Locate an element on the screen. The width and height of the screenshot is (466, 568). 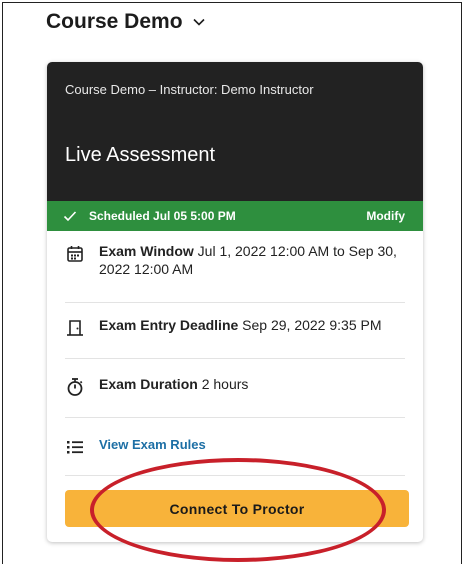
schedule-bar: Scheduled Jul 05 5:00 PM Modify is located at coordinates (235, 216).